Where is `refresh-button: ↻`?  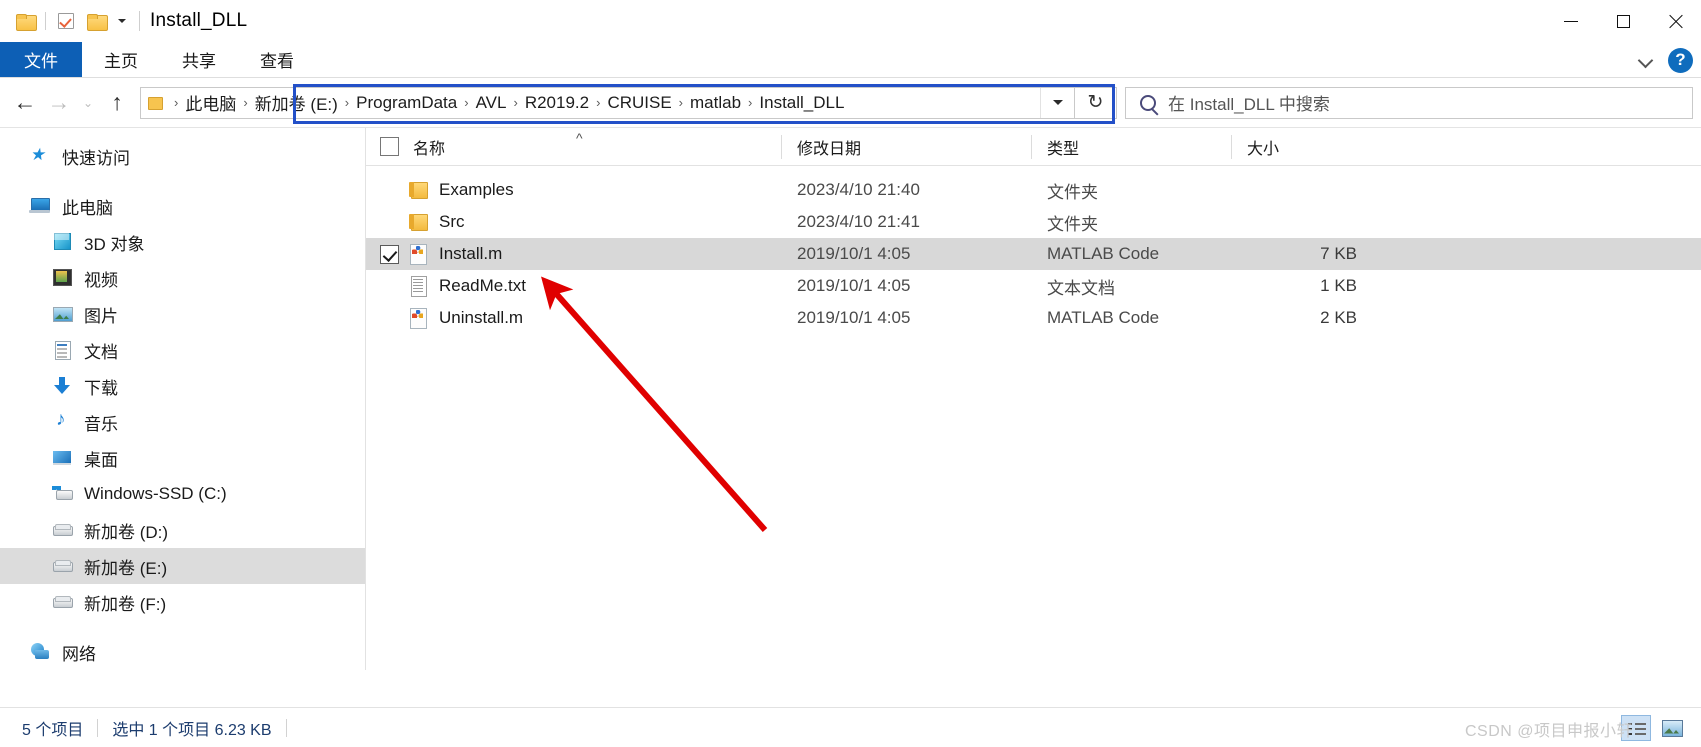
refresh-button: ↻ is located at coordinates (1096, 102).